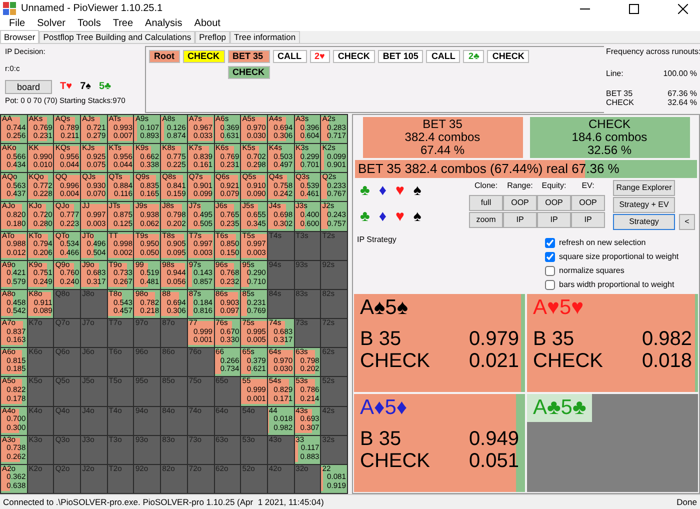  I want to click on column-label: Range:, so click(520, 186).